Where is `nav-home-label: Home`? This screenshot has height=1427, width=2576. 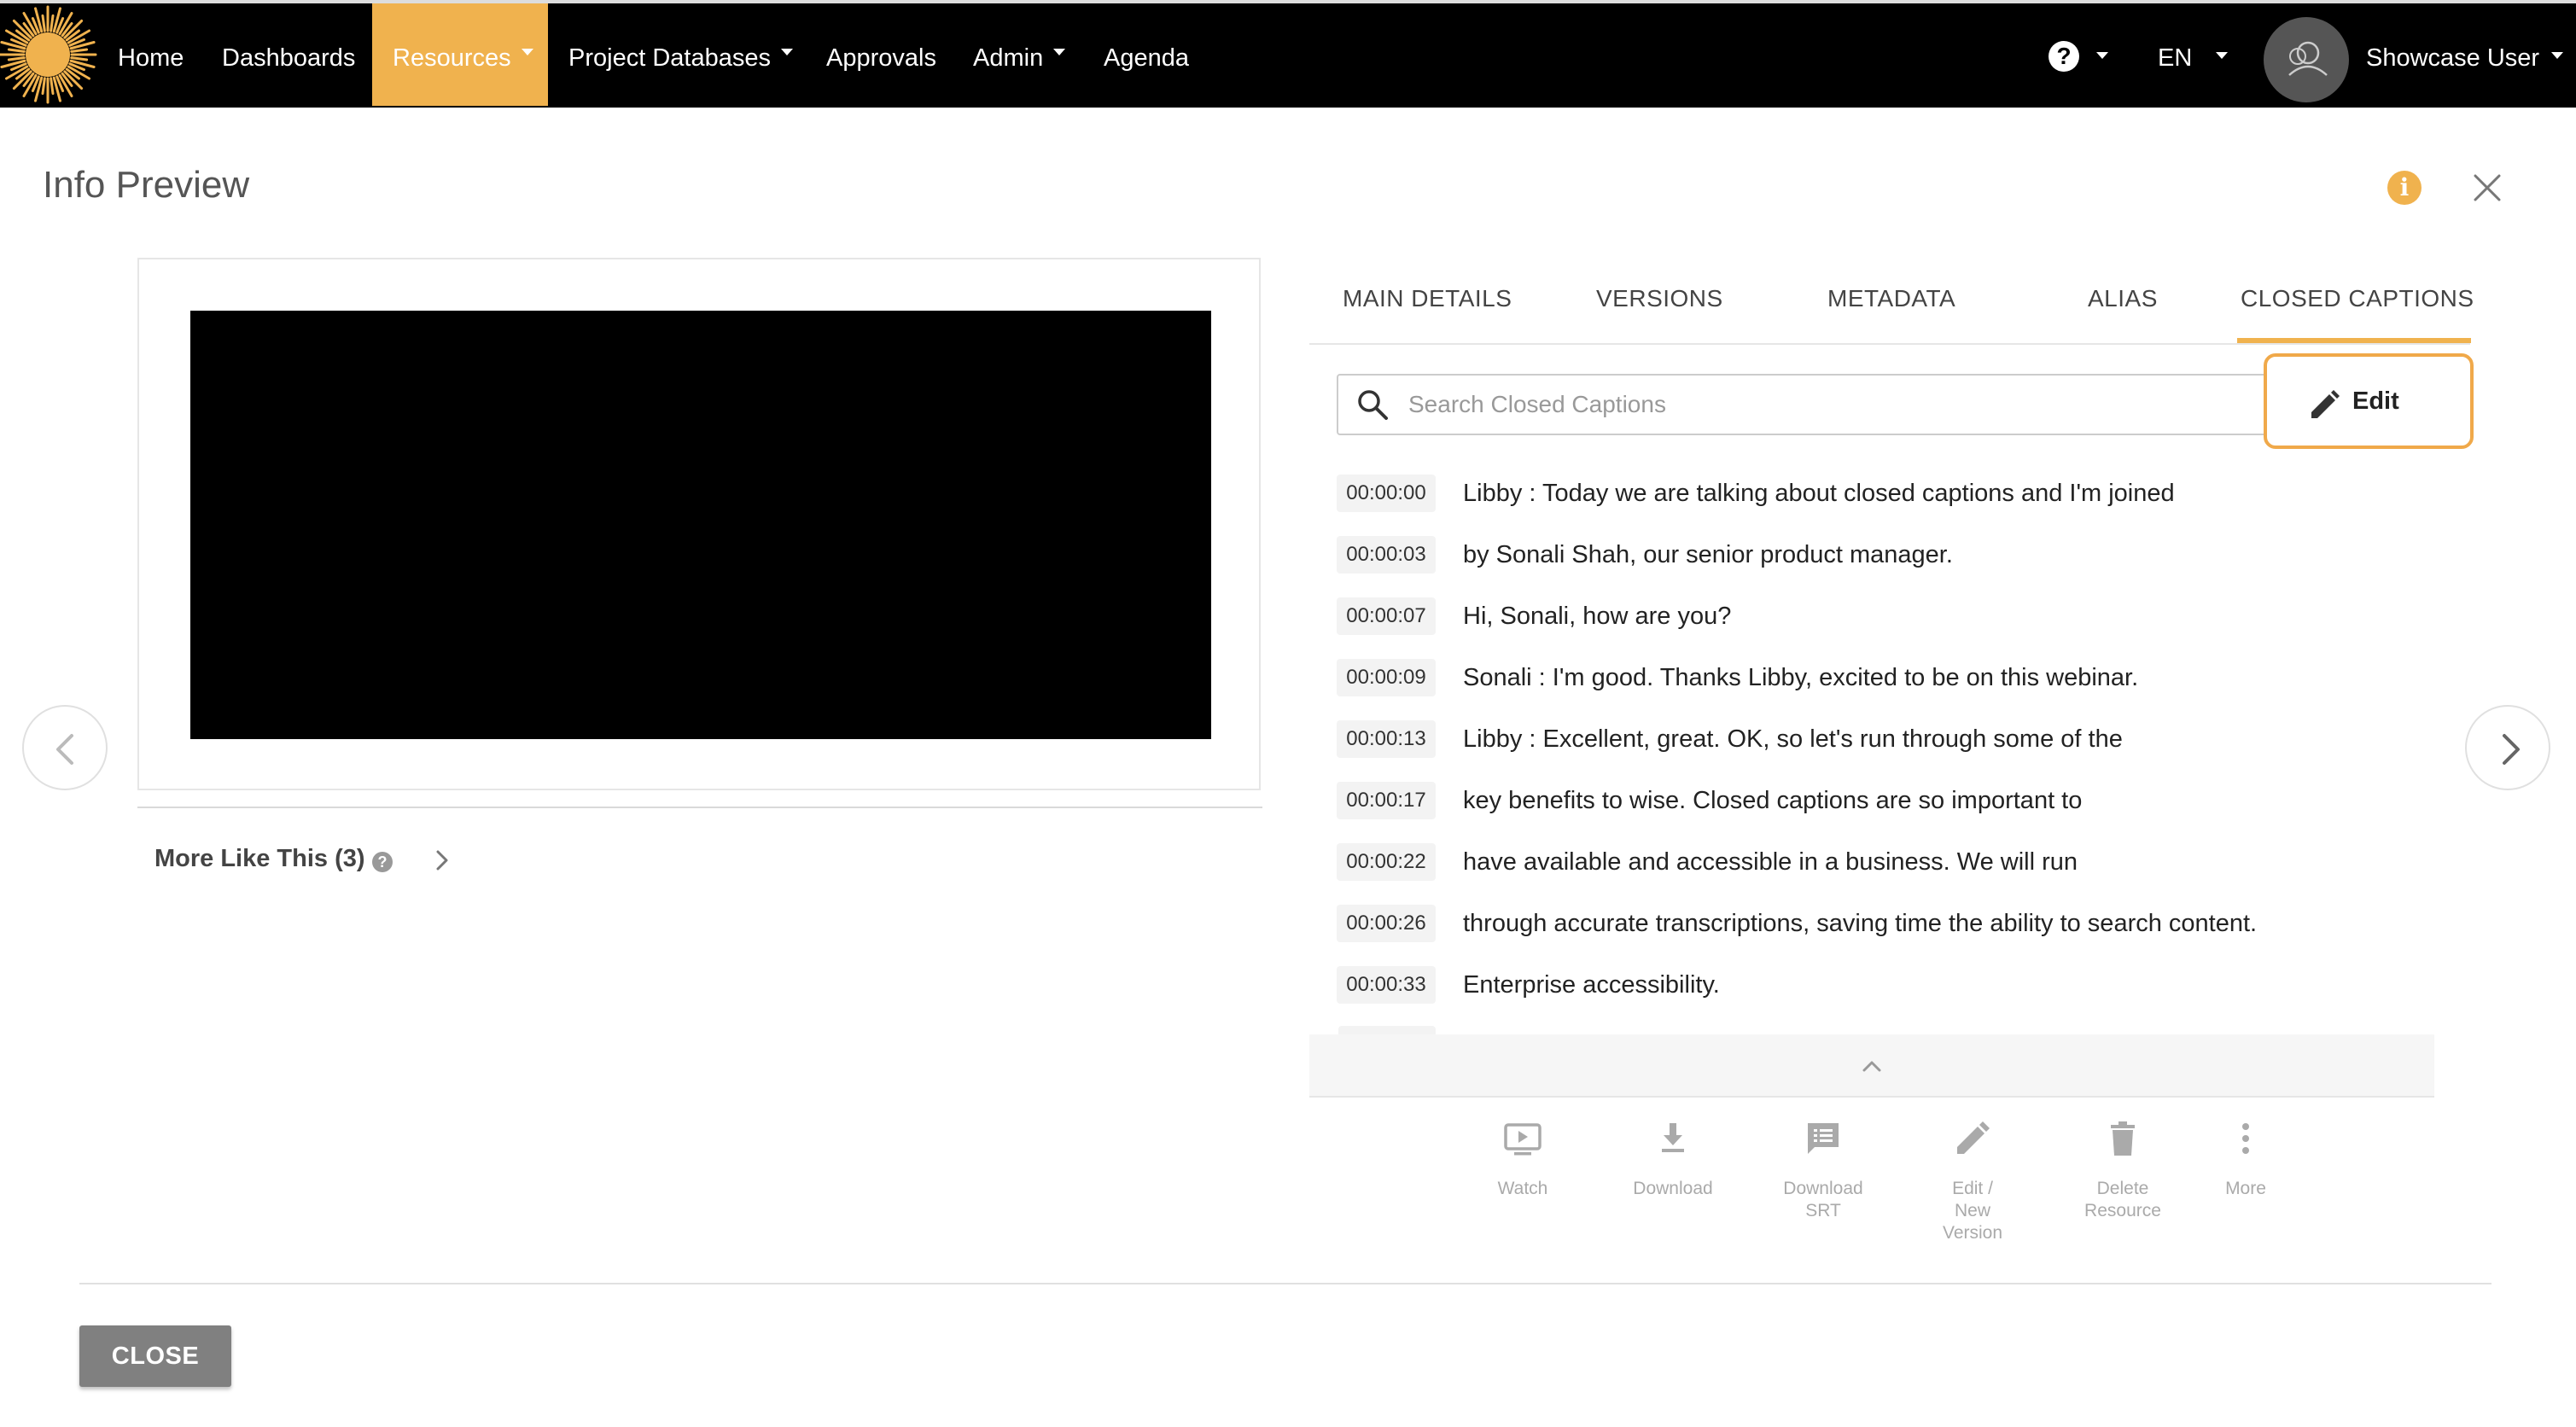 nav-home-label: Home is located at coordinates (151, 58).